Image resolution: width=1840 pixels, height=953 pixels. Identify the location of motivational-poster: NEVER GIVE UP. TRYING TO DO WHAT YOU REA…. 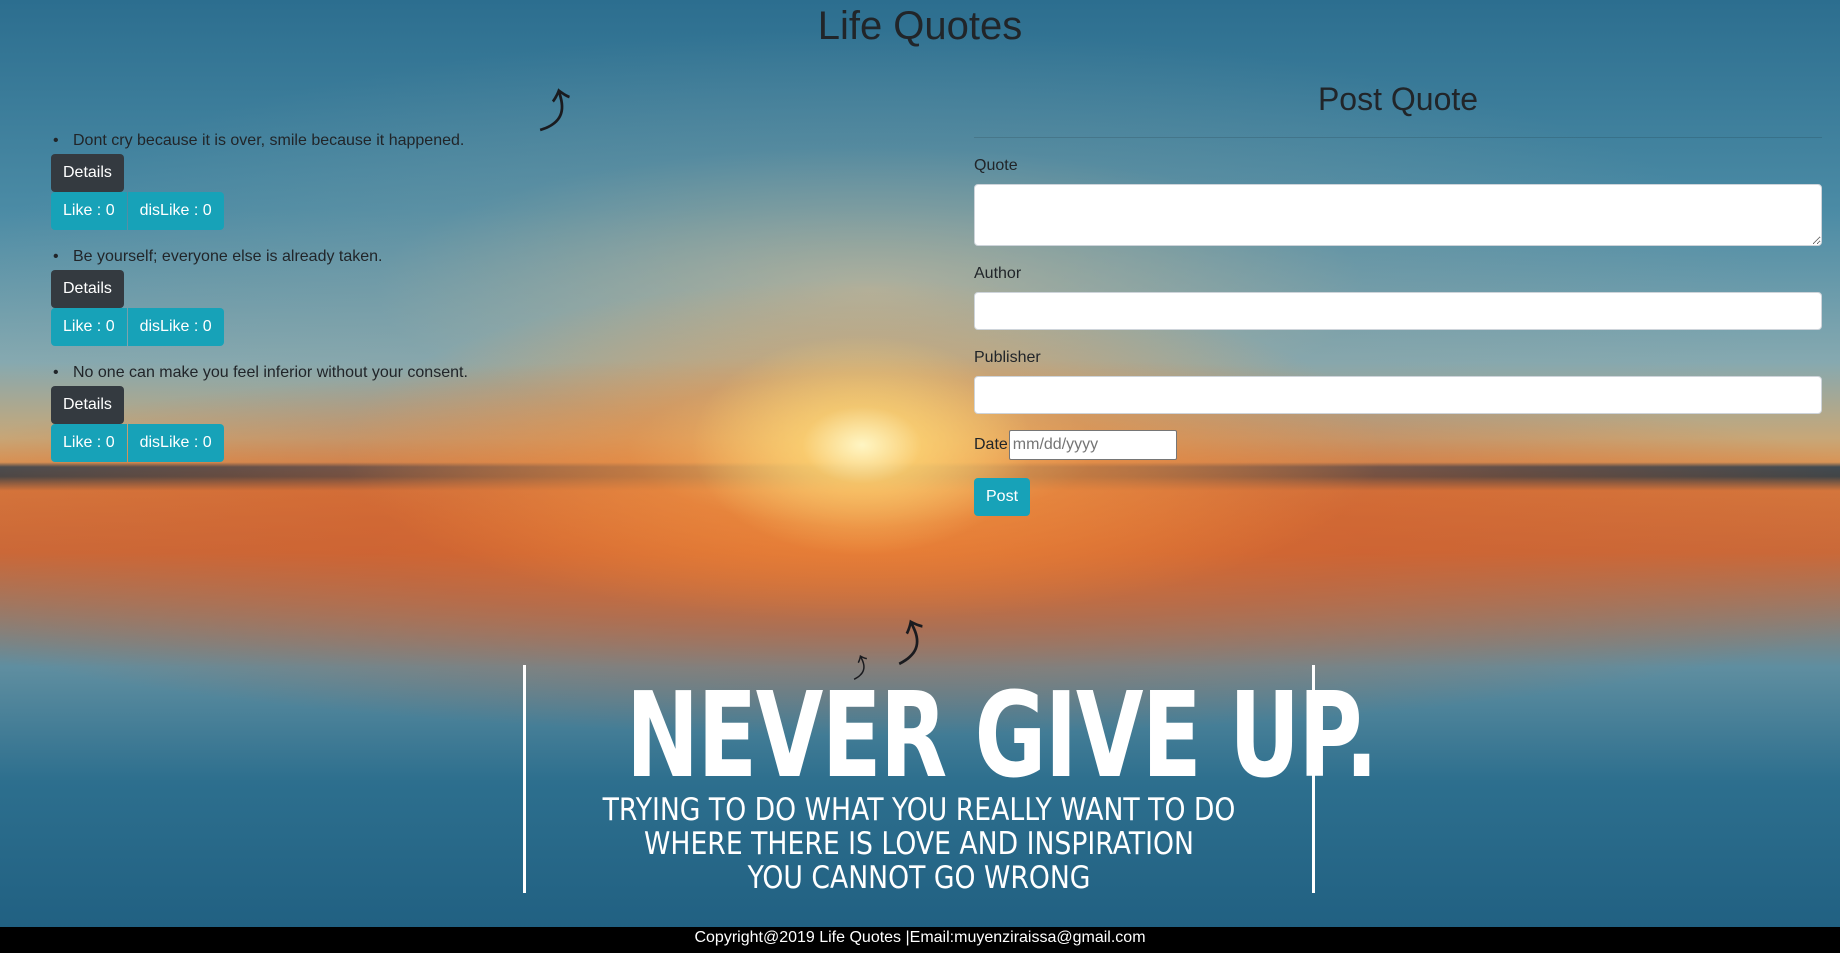
(950, 780).